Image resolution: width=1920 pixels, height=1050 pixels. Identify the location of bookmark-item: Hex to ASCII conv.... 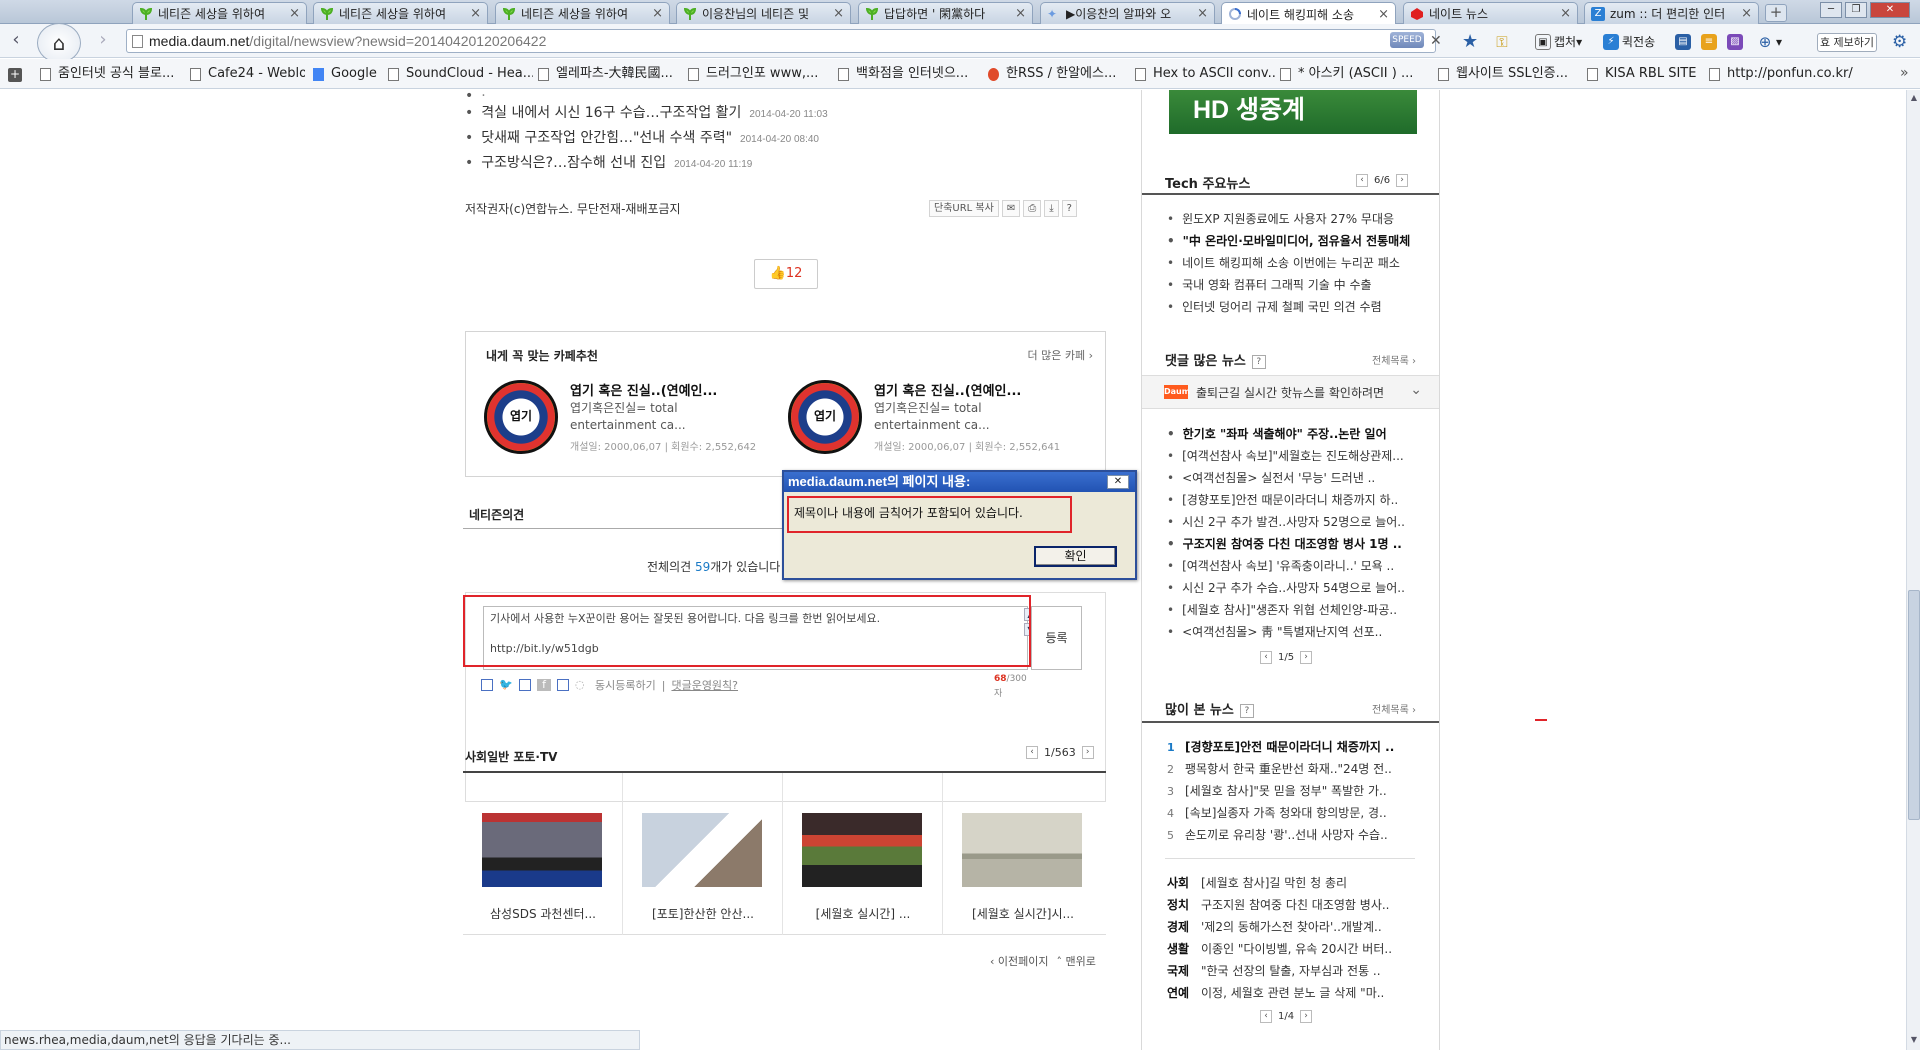
(1205, 74).